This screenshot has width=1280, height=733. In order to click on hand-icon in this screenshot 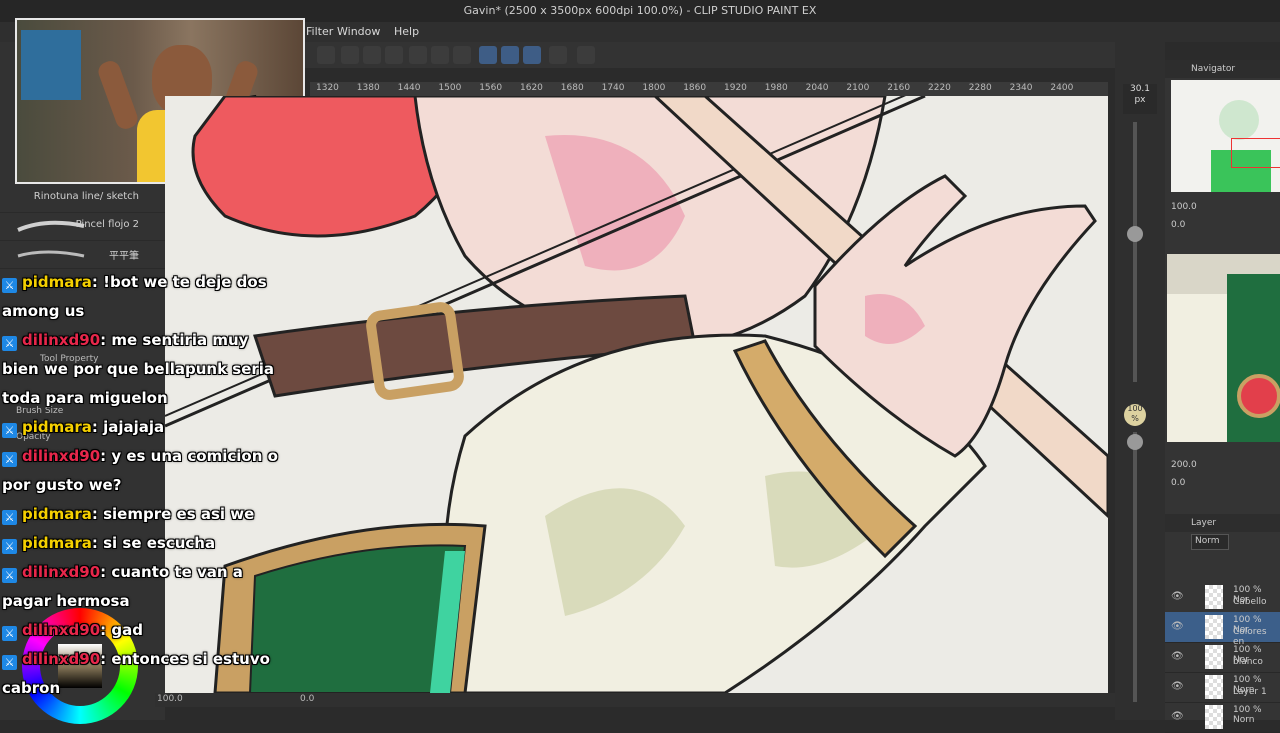, I will do `click(350, 55)`.